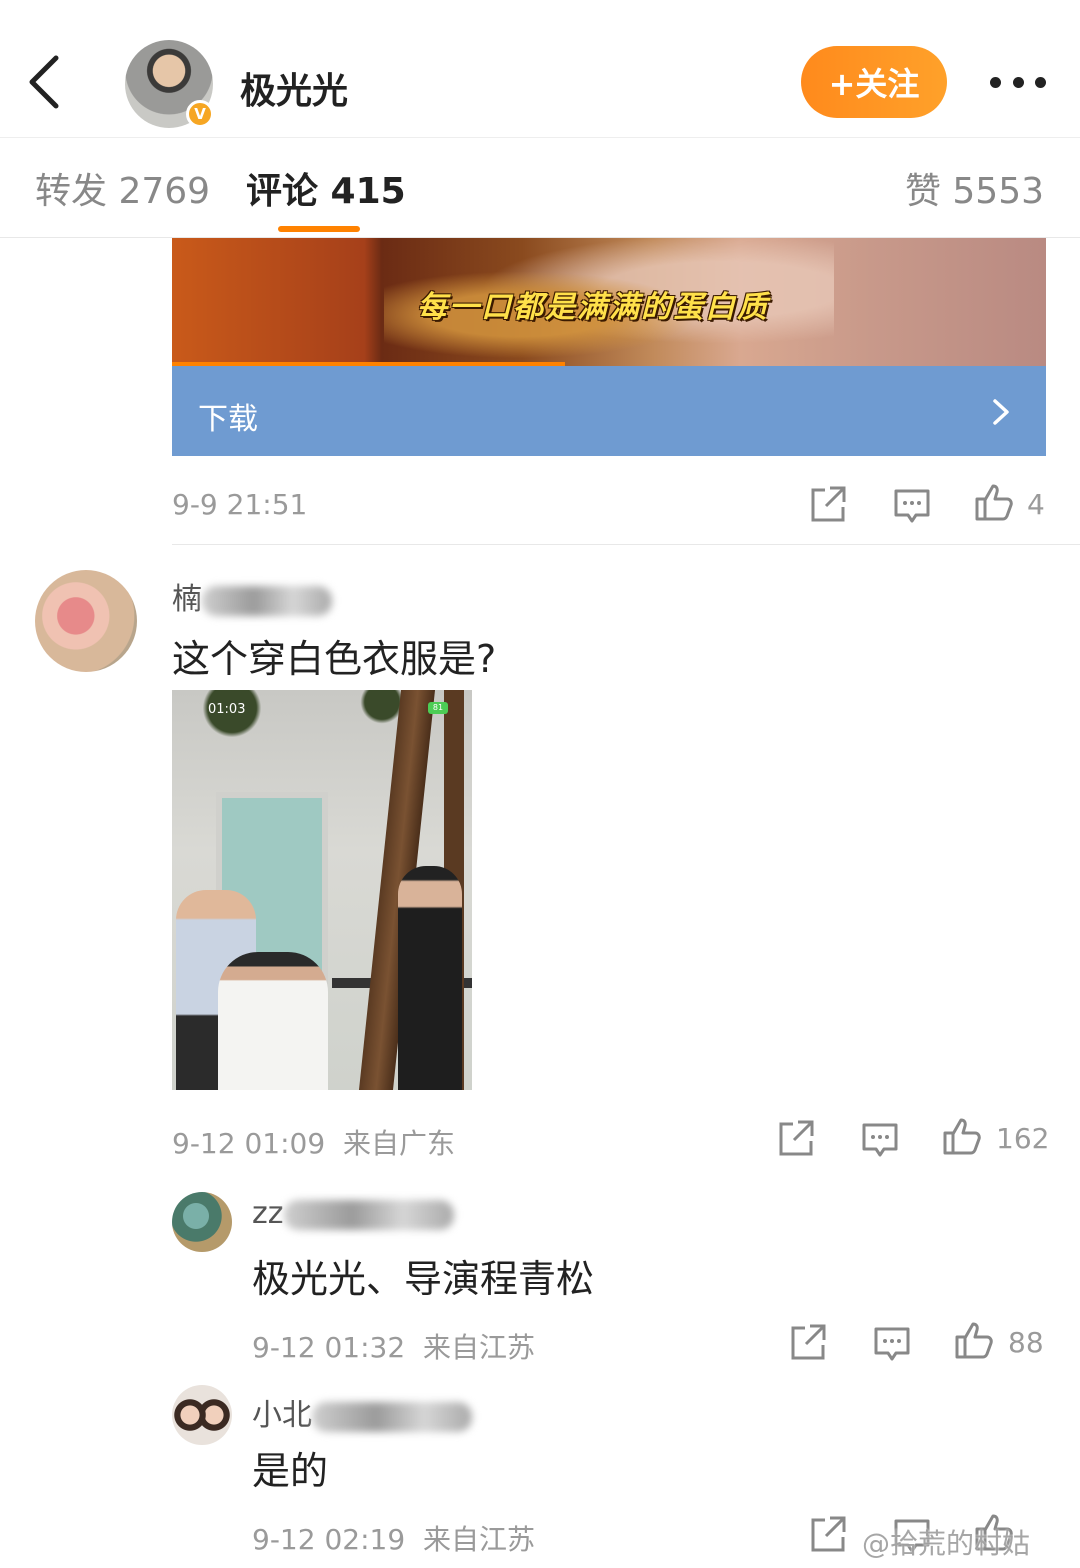  Describe the element at coordinates (1026, 1342) in the screenshot. I see `like-count: 88` at that location.